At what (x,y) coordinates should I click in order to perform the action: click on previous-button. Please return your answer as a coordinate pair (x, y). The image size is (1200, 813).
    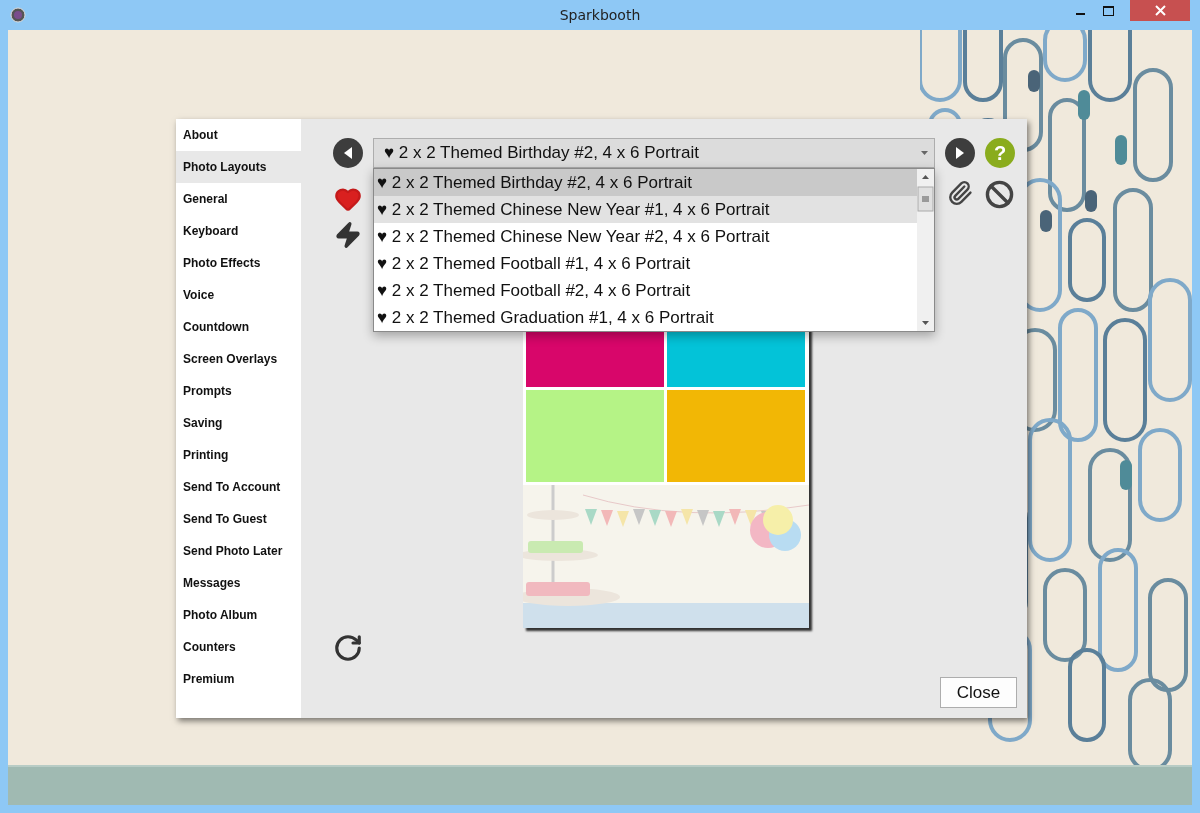
    Looking at the image, I should click on (348, 153).